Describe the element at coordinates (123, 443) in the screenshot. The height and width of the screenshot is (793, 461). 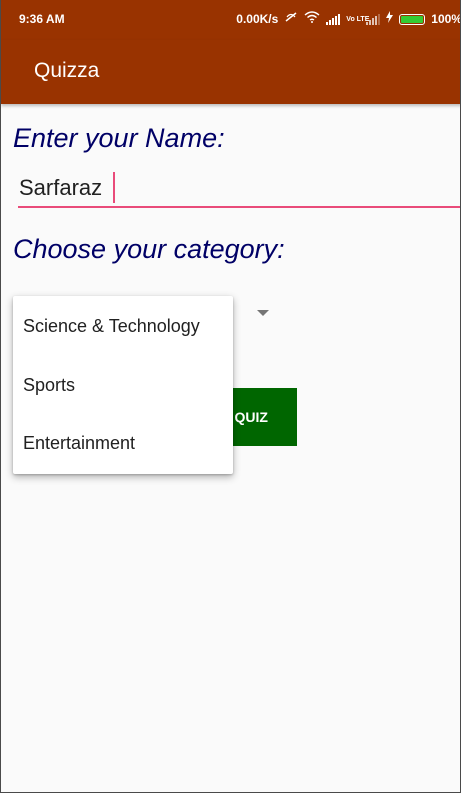
I see `dropdown-option-entertainment: Entertainment` at that location.